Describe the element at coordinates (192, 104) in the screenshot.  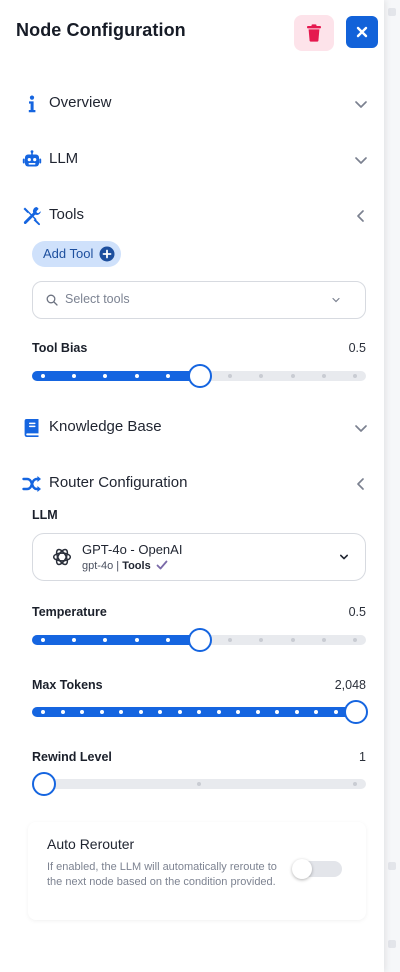
I see `section-overview: Overview` at that location.